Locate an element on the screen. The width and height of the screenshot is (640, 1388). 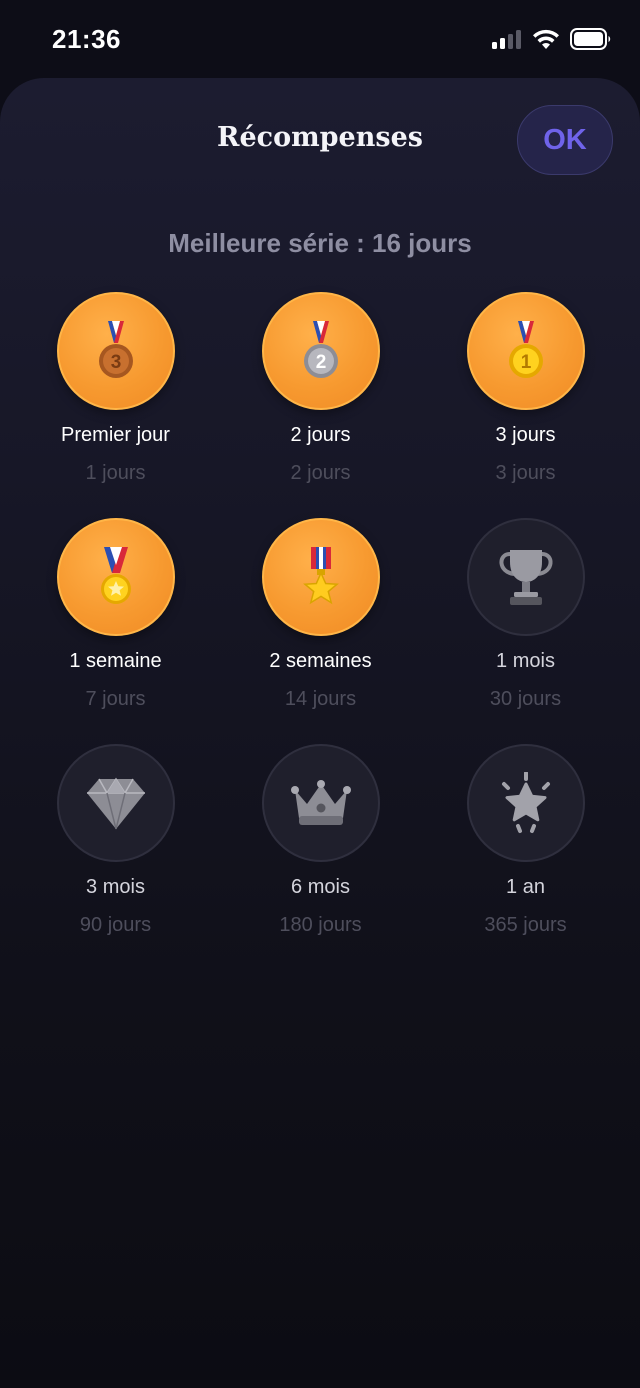
badge-circle: 1 is located at coordinates (525, 351).